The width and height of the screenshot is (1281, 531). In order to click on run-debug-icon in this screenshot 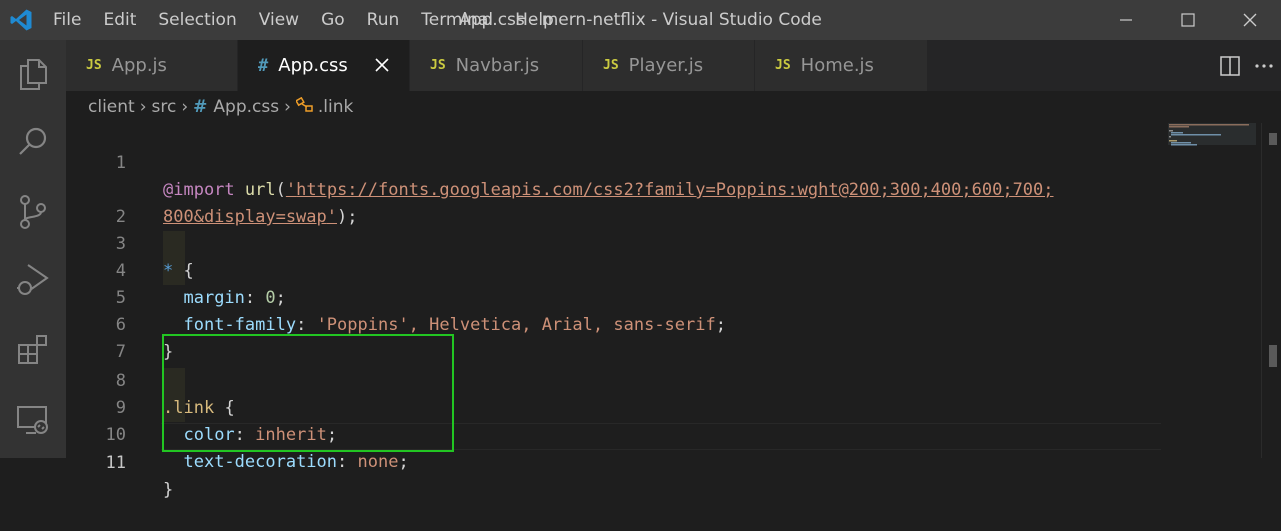, I will do `click(33, 280)`.